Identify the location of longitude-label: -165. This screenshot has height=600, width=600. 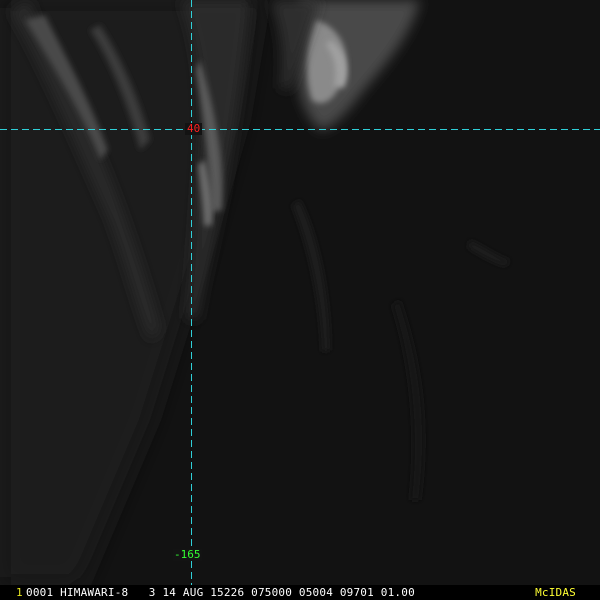
(187, 554).